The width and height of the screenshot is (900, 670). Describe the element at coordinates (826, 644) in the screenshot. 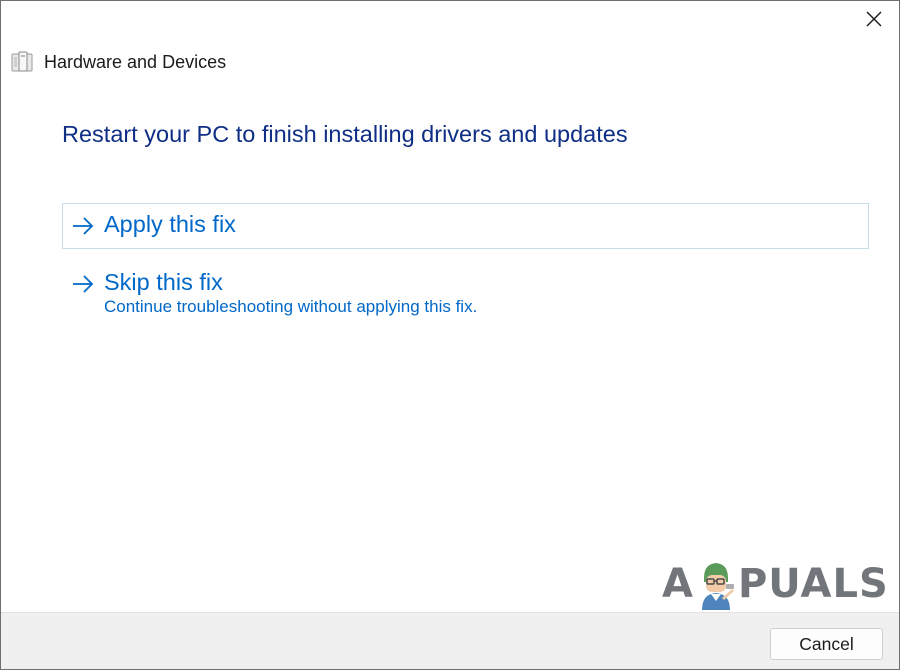

I see `cancel-button: Cancel` at that location.